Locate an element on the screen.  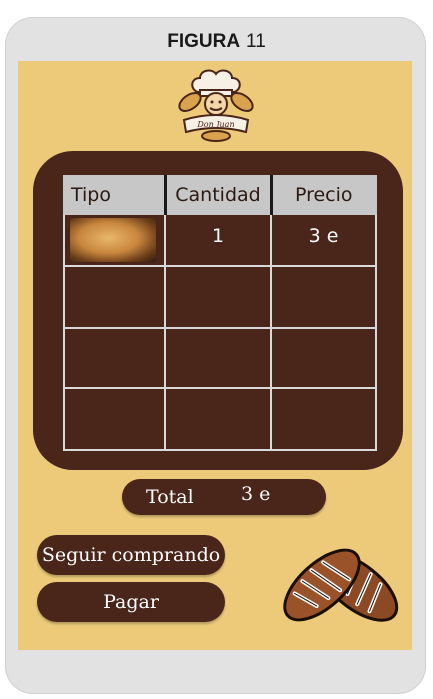
total-label: Total is located at coordinates (170, 497).